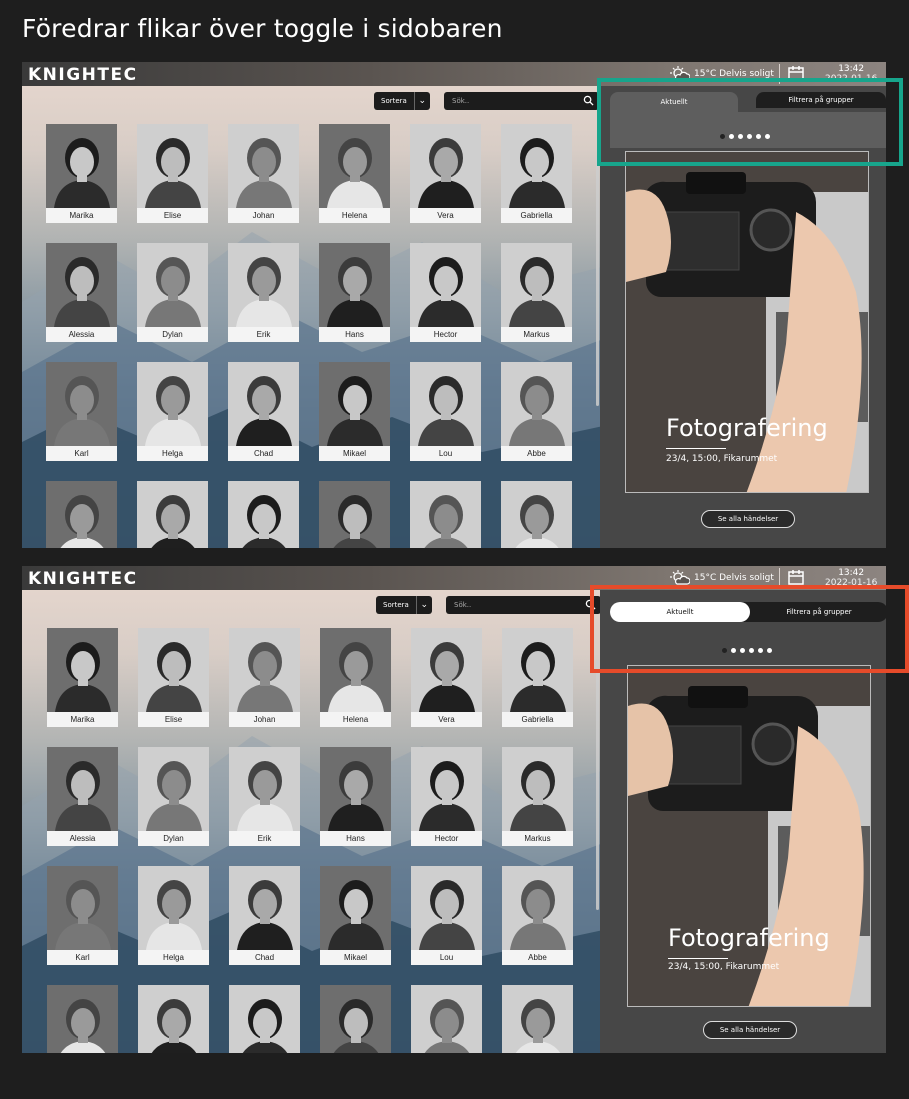  What do you see at coordinates (355, 719) in the screenshot?
I see `person-name: Helena` at bounding box center [355, 719].